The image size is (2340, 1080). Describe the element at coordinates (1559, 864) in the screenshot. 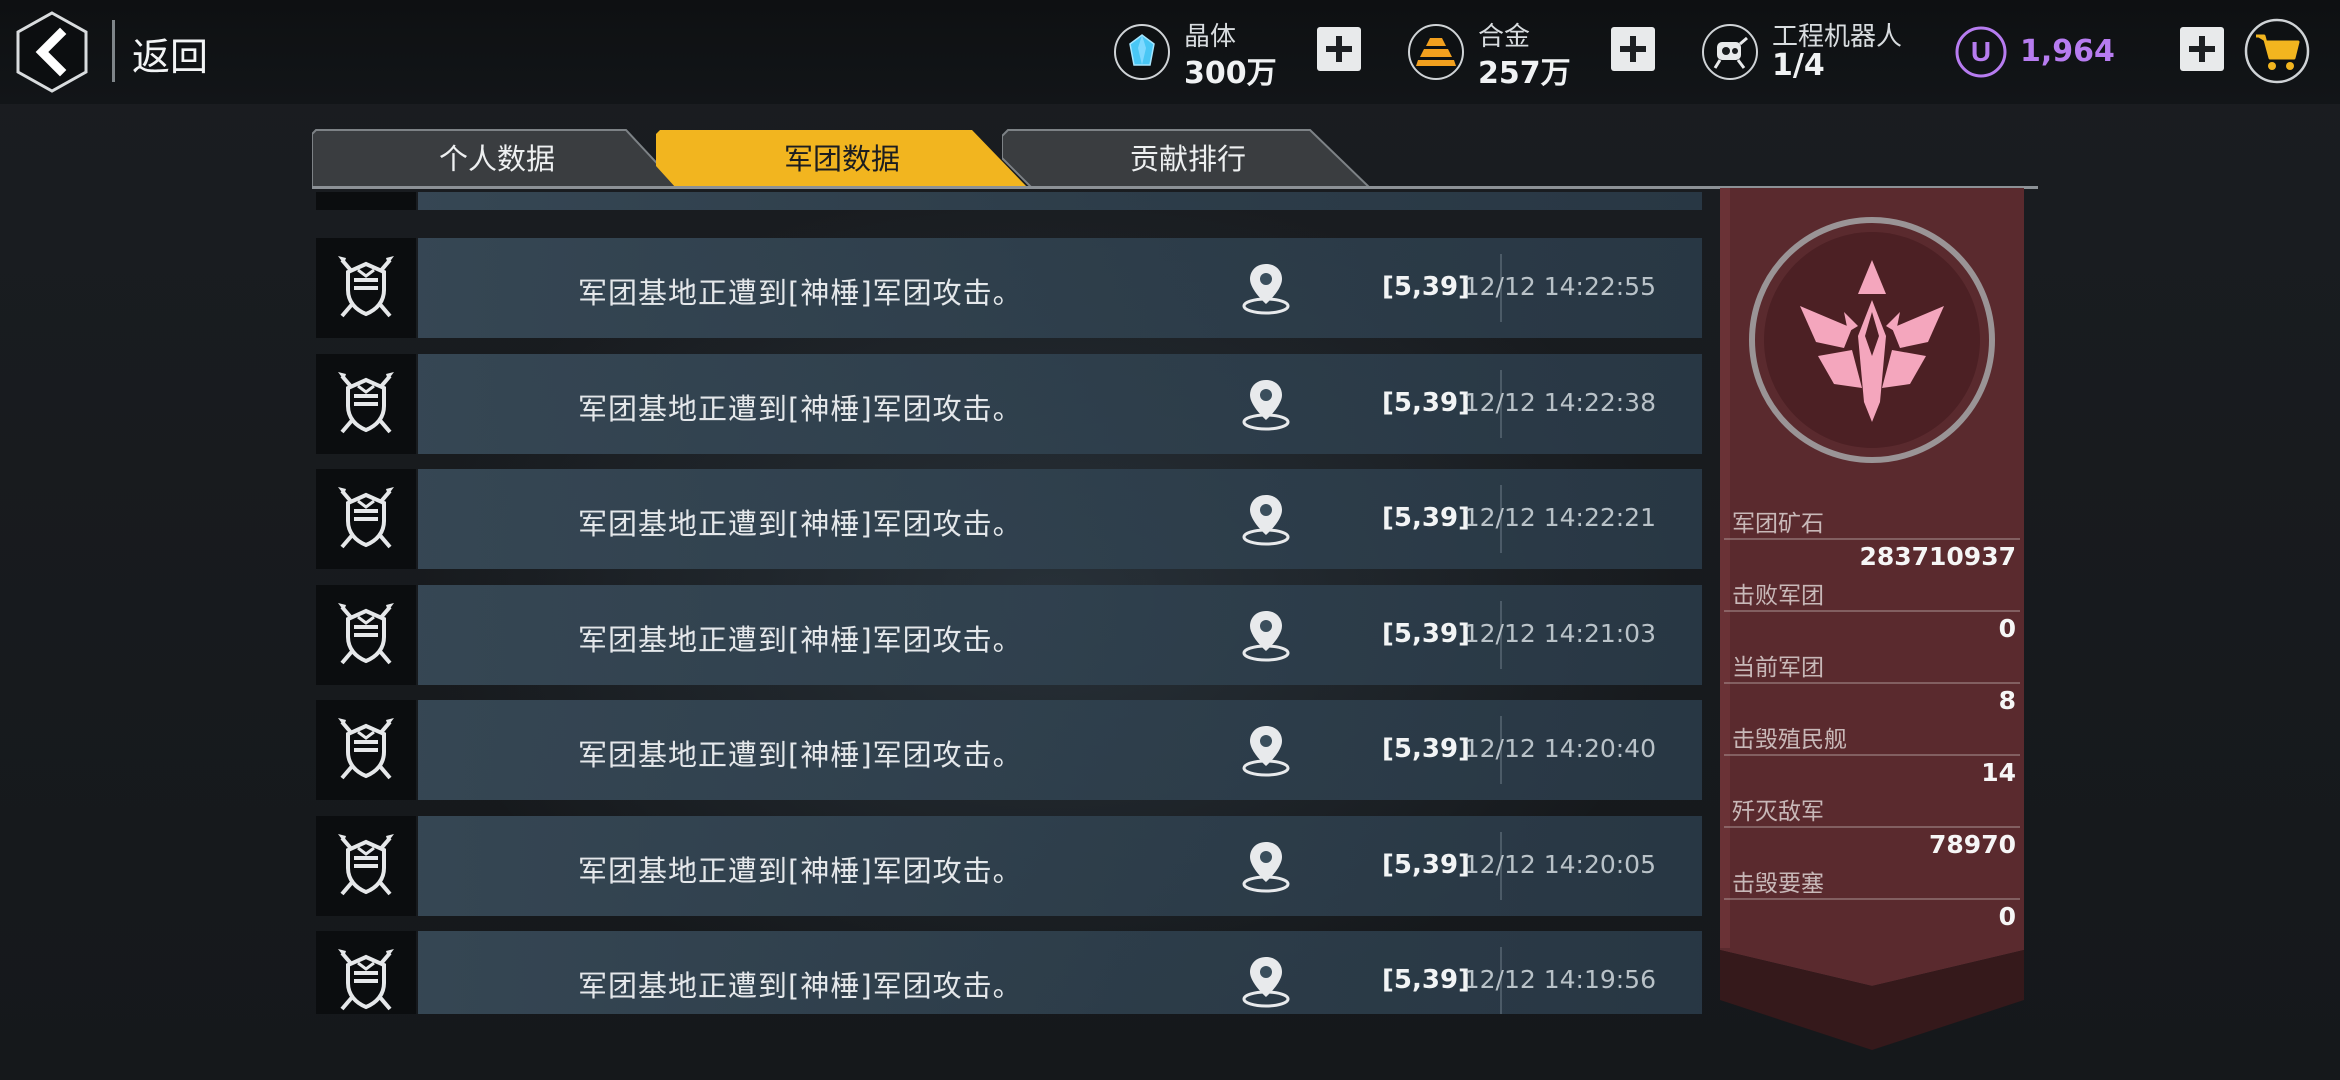

I see `event-timestamp: 12/12 14:20:05` at that location.